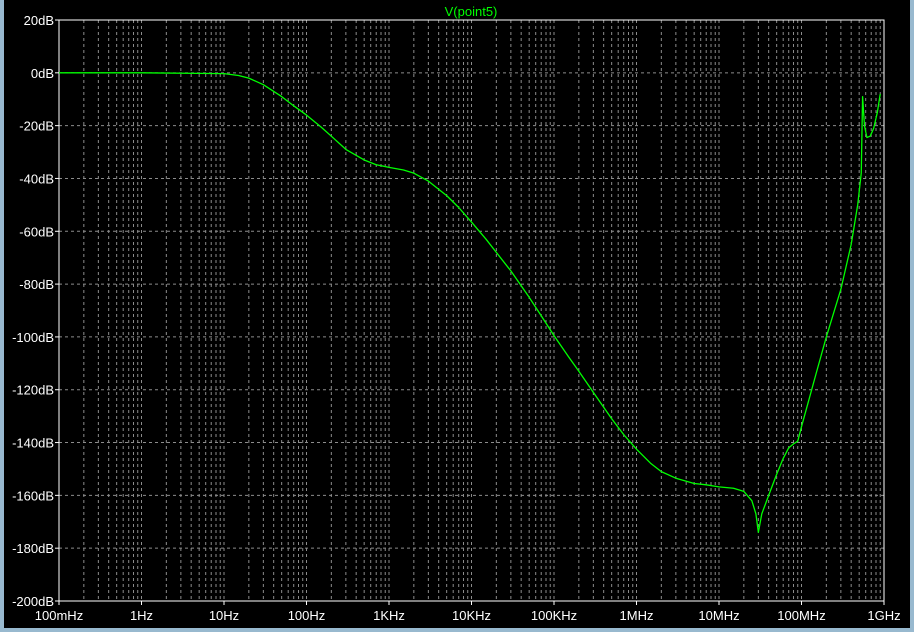  Describe the element at coordinates (471, 615) in the screenshot. I see `x-tick-label: 10KHz` at that location.